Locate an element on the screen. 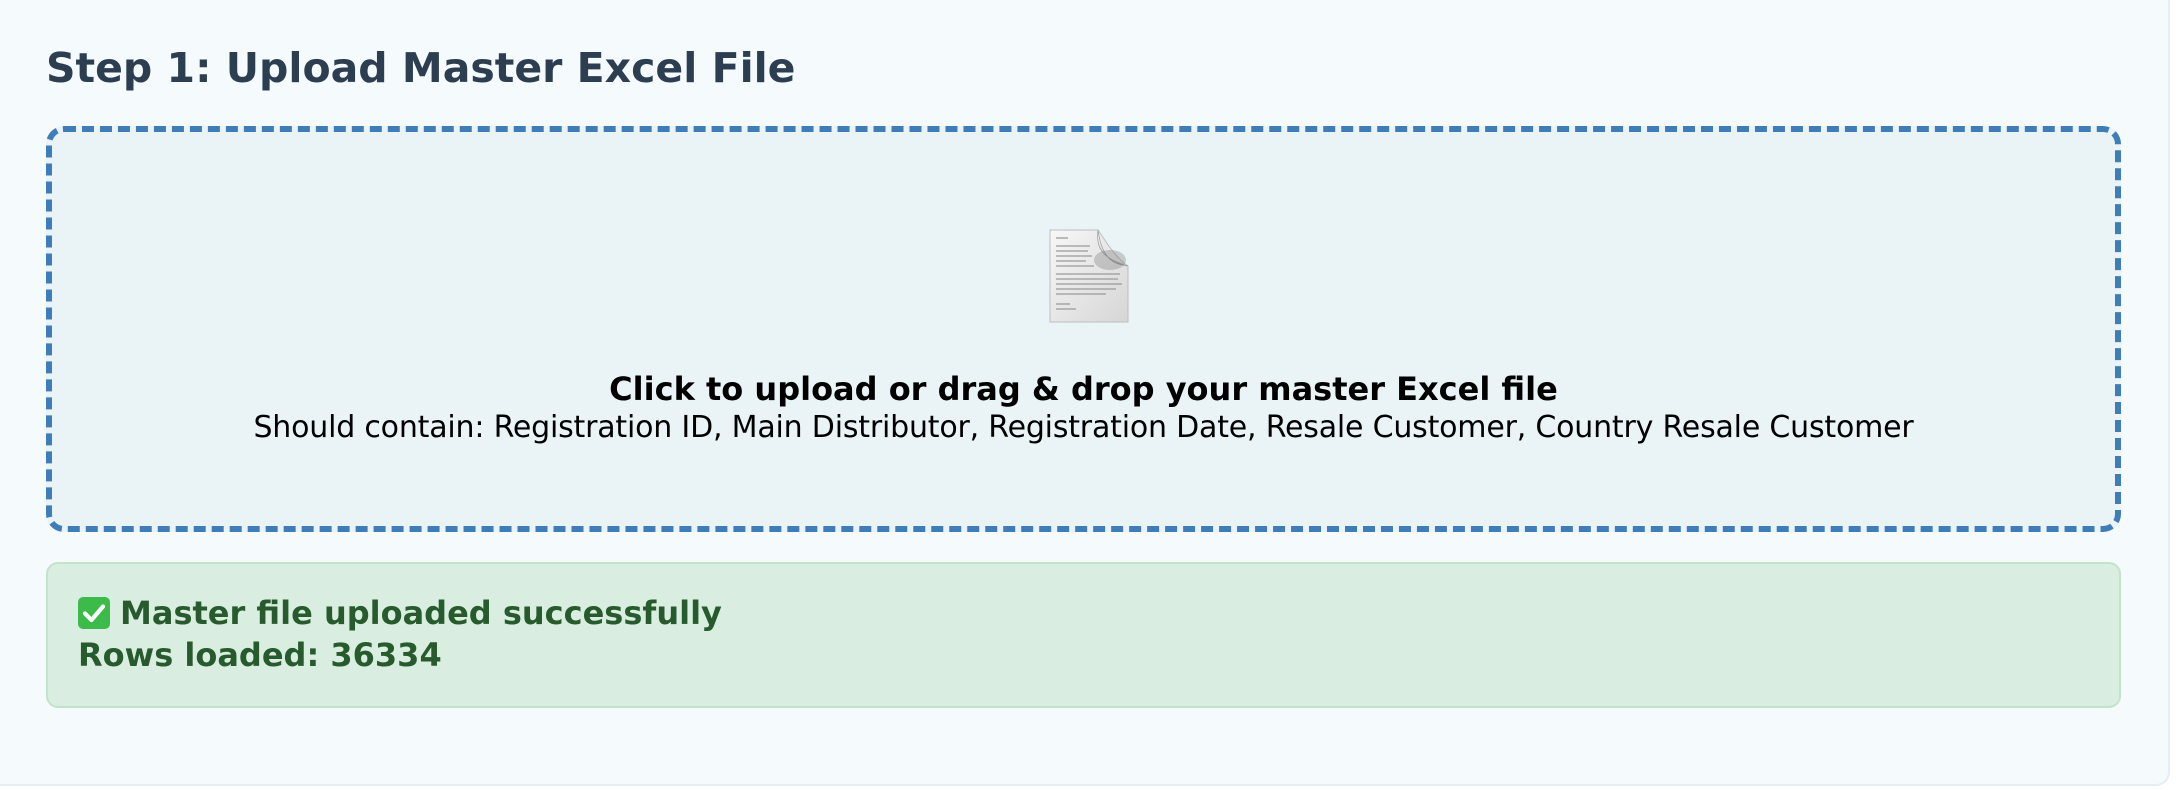  rows-loaded-count: 36334 is located at coordinates (386, 655).